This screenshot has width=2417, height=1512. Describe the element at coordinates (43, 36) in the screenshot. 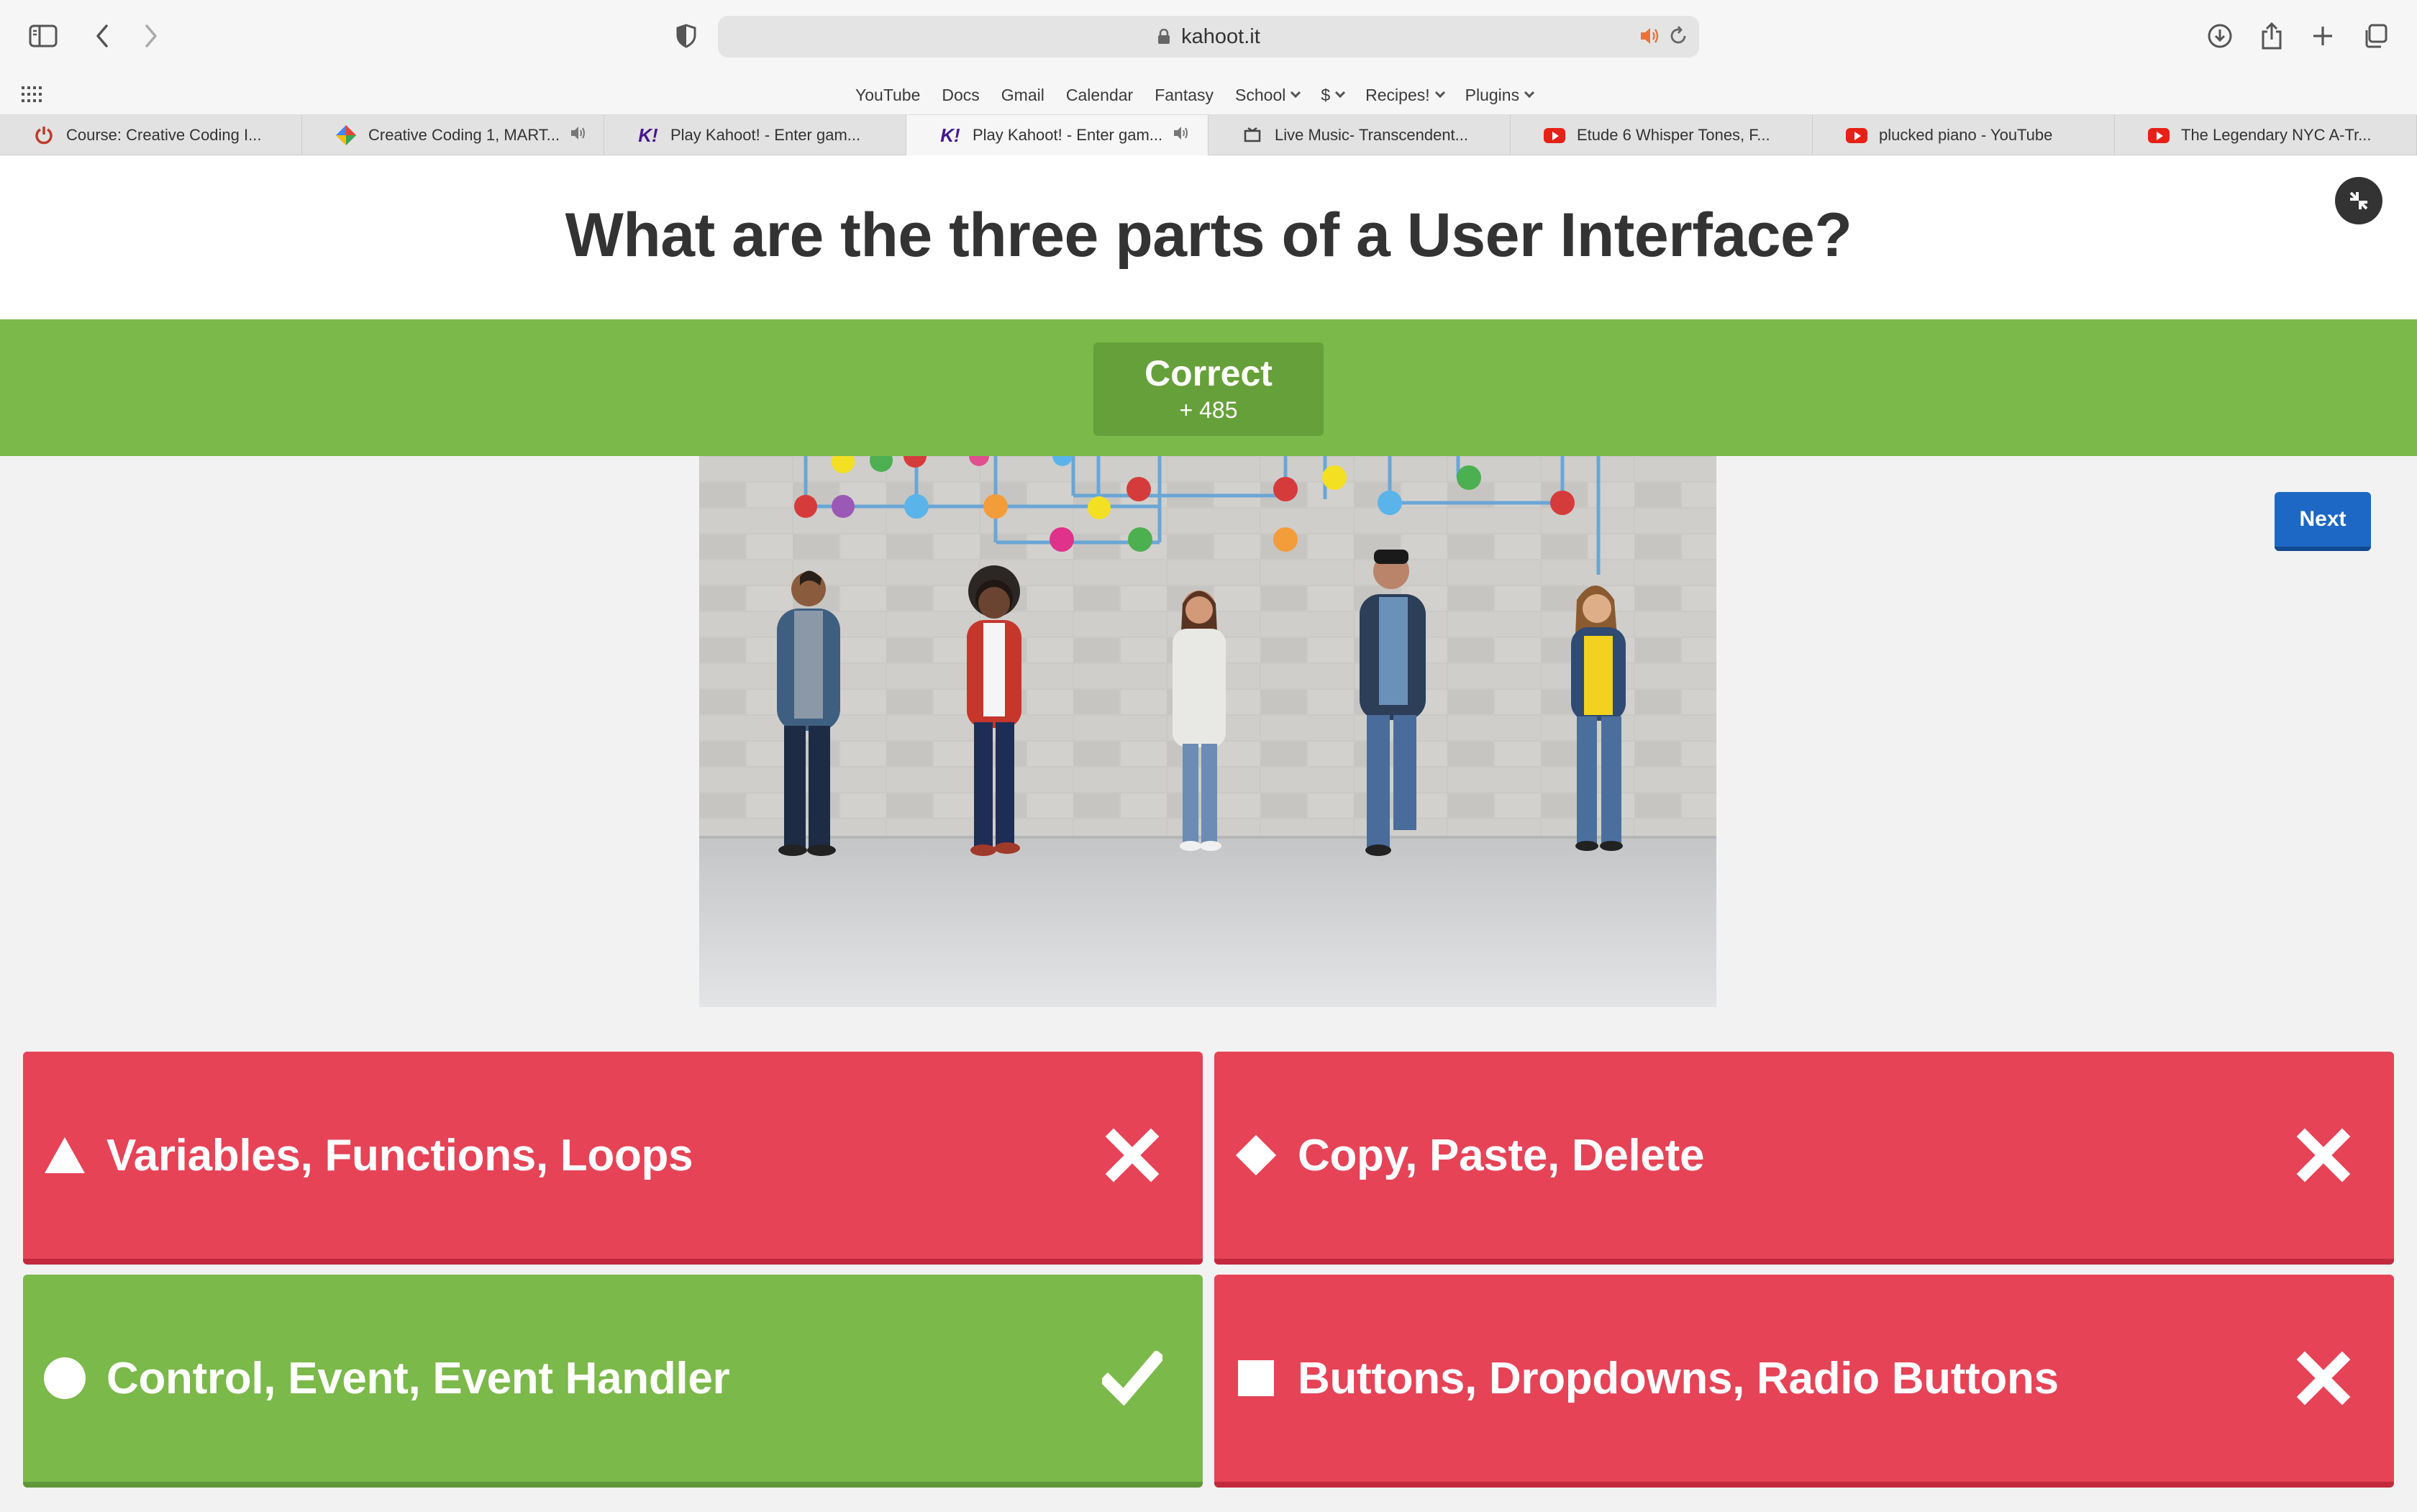

I see `sidebar-toggle-icon` at that location.